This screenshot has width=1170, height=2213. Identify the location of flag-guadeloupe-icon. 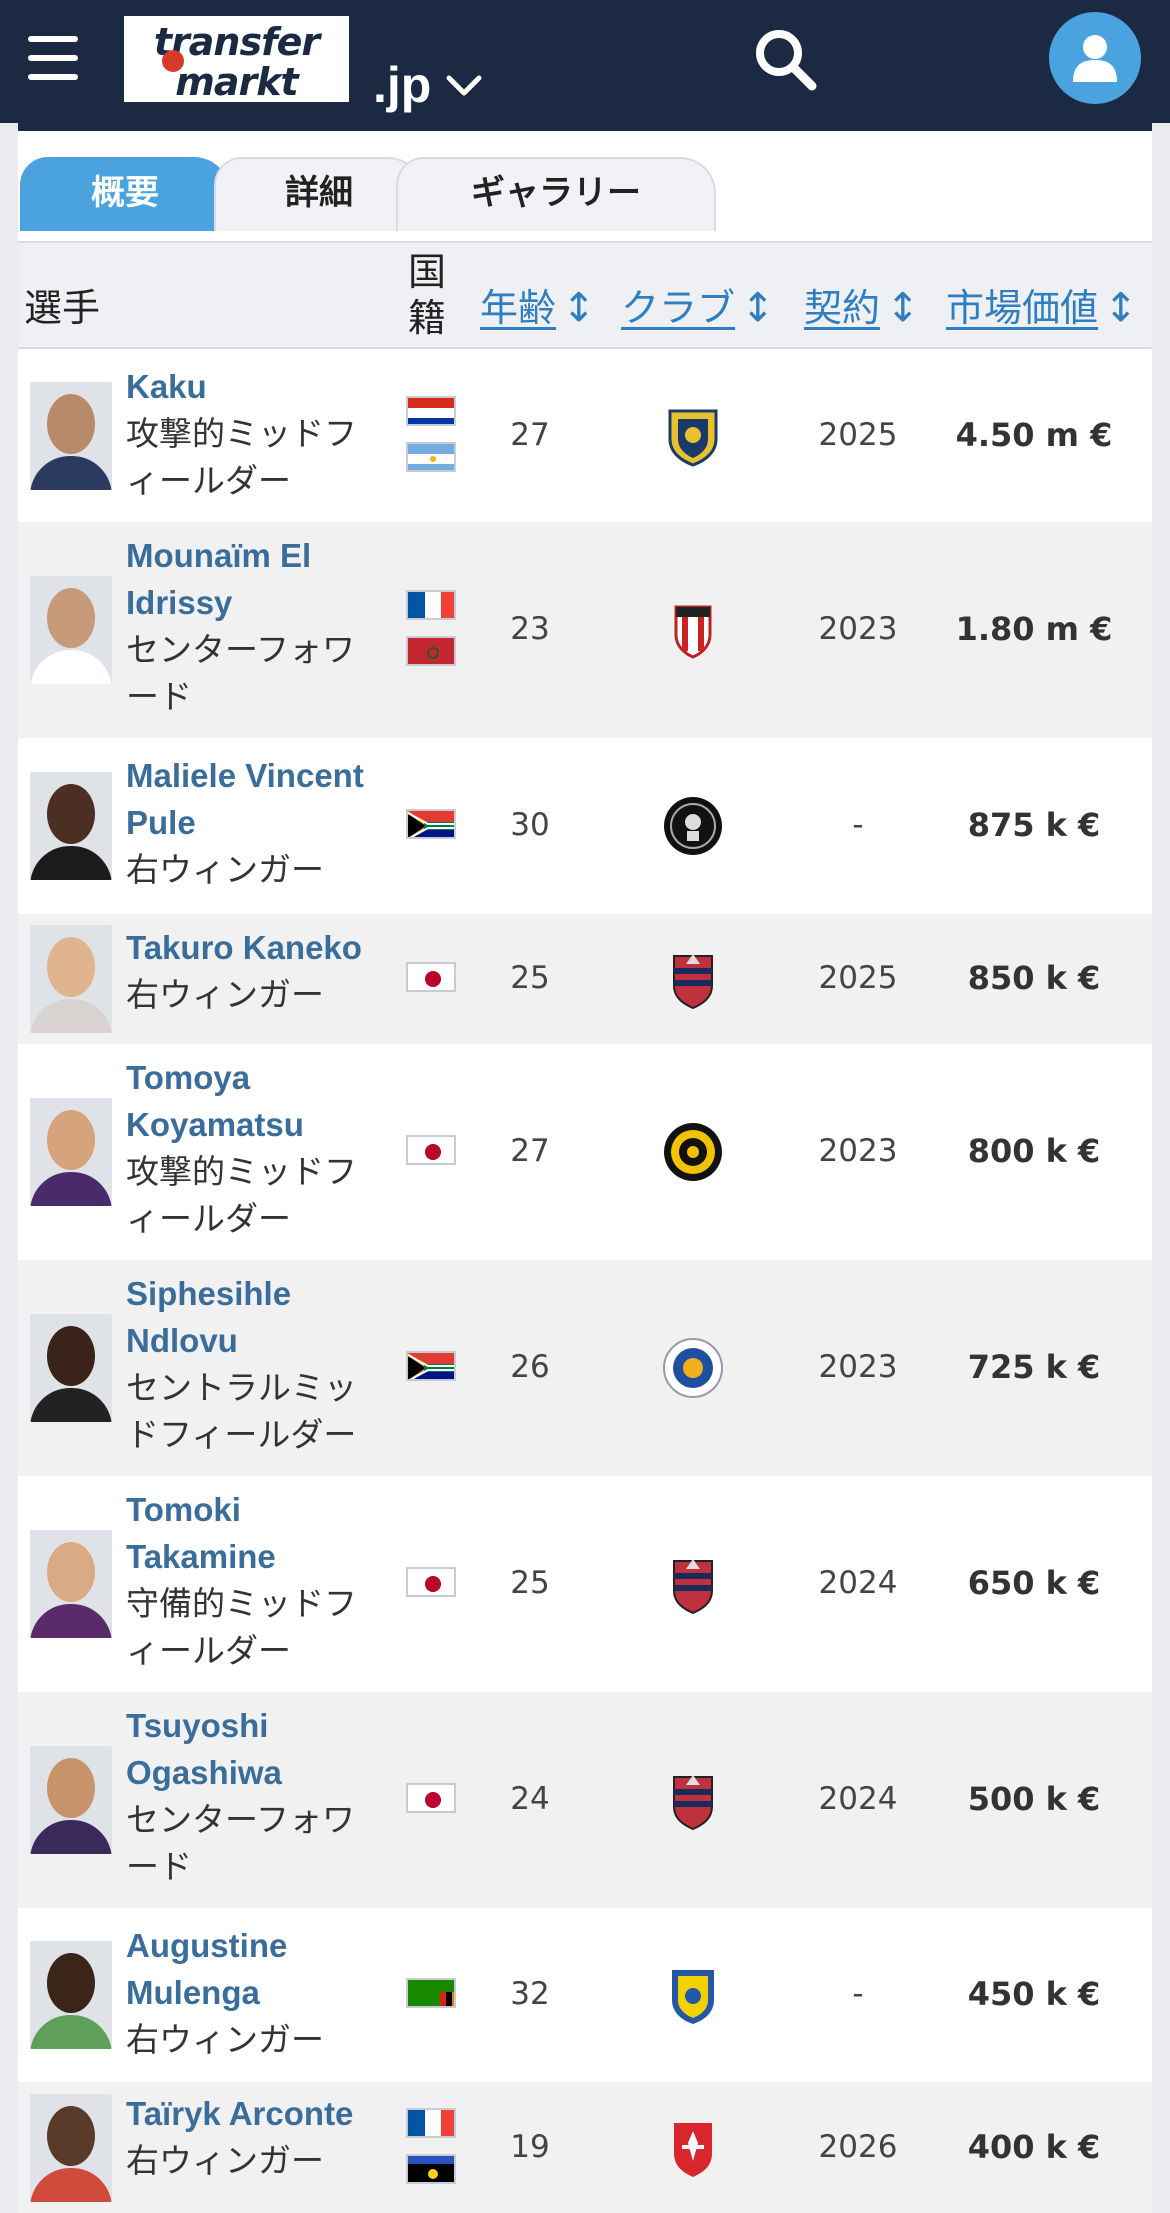
(431, 2169).